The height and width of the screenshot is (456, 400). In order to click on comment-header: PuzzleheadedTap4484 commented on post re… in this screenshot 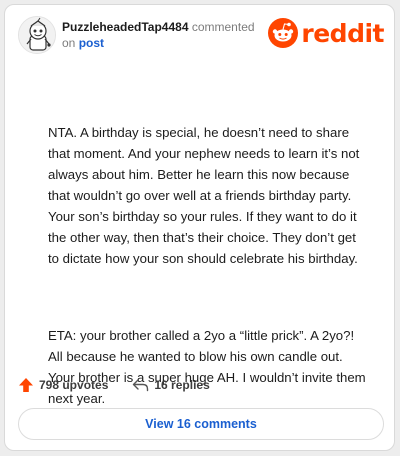, I will do `click(201, 36)`.